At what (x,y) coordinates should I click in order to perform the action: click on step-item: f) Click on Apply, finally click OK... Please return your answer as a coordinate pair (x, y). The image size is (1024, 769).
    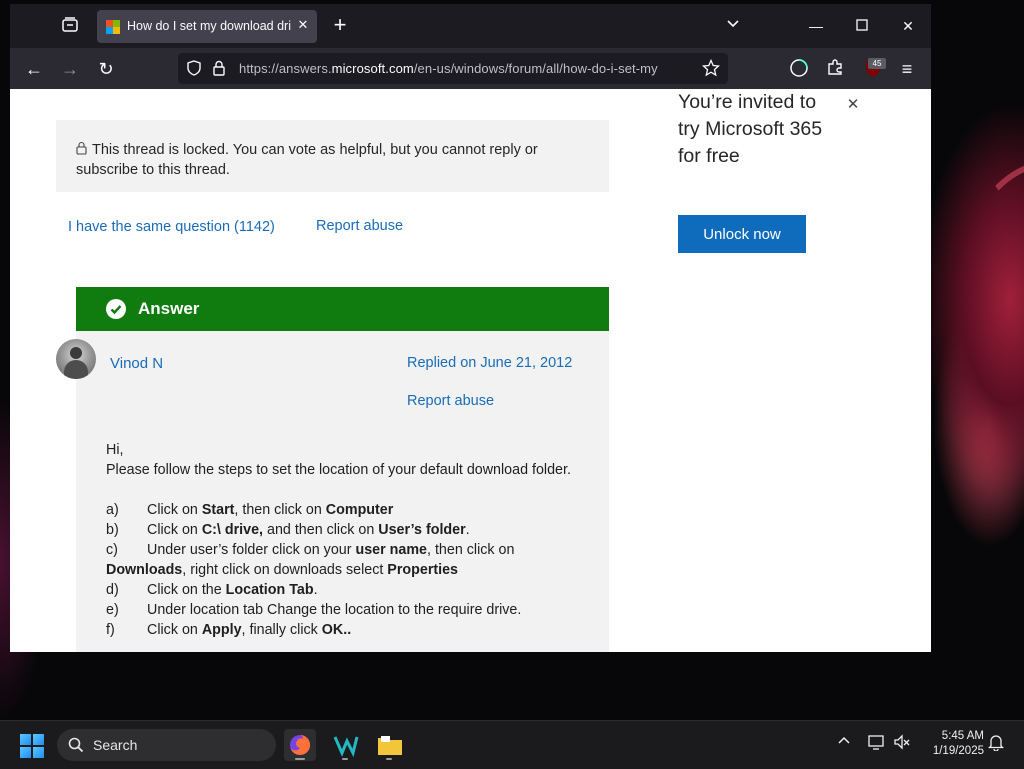
    Looking at the image, I should click on (341, 630).